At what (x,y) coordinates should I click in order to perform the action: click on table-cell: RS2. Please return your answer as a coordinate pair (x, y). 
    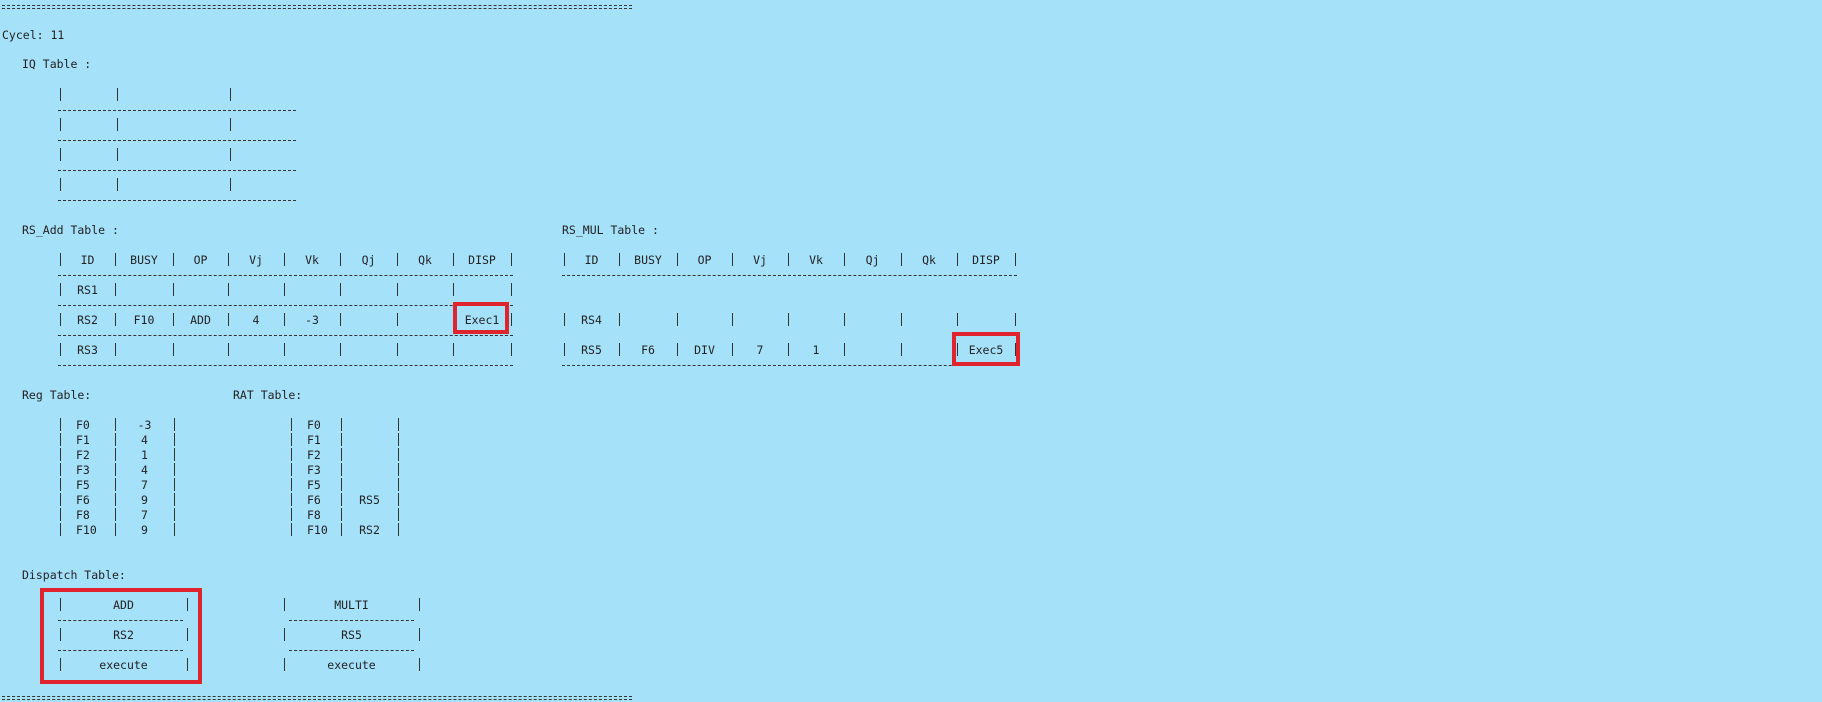
    Looking at the image, I should click on (87, 320).